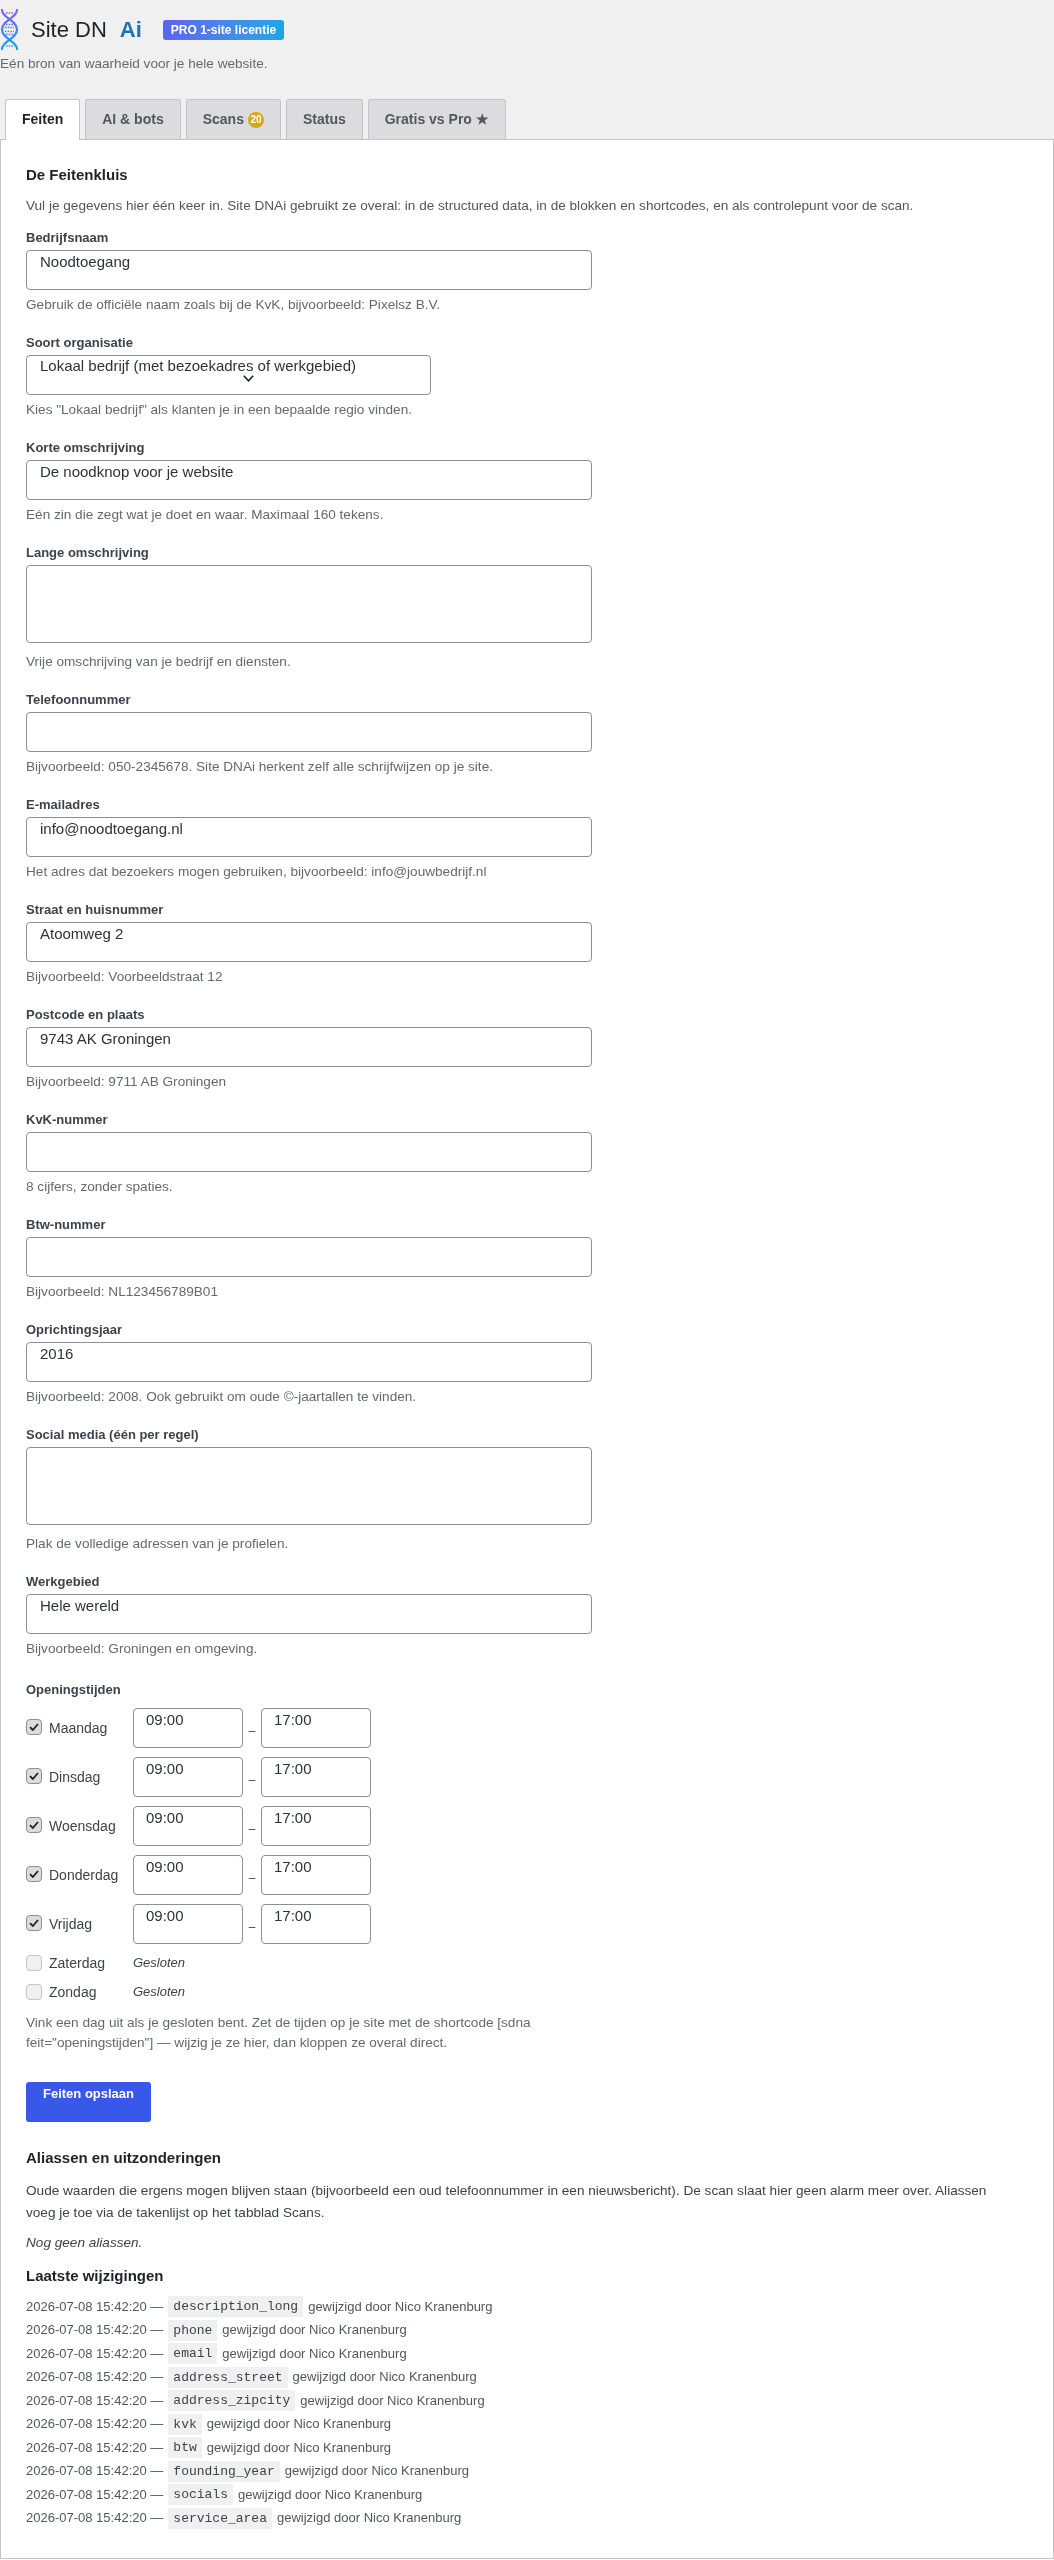  I want to click on field-hint: Bijvoorbeeld: NL123456789B01, so click(122, 1292).